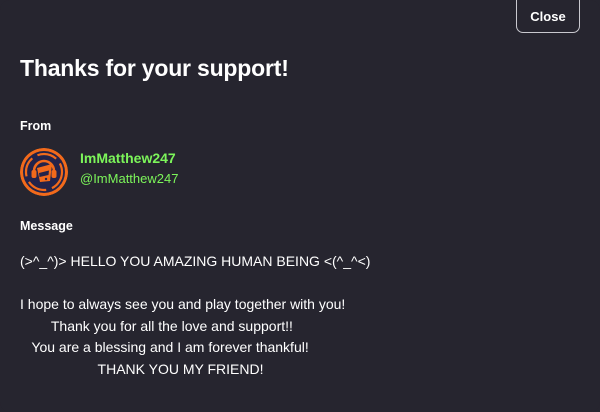 The width and height of the screenshot is (600, 412). I want to click on modal-title: Thanks for your support!, so click(154, 68).